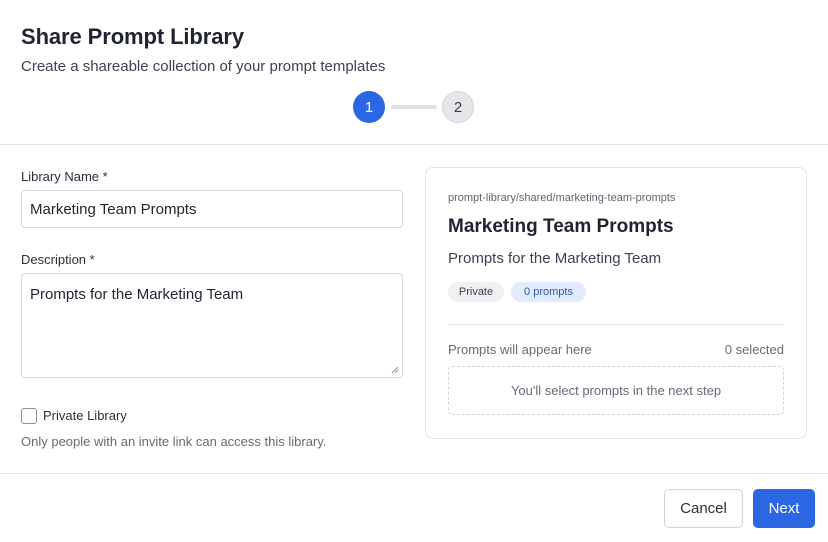 The width and height of the screenshot is (828, 542). Describe the element at coordinates (137, 294) in the screenshot. I see `description-text: Prompts for the Marketing Team` at that location.